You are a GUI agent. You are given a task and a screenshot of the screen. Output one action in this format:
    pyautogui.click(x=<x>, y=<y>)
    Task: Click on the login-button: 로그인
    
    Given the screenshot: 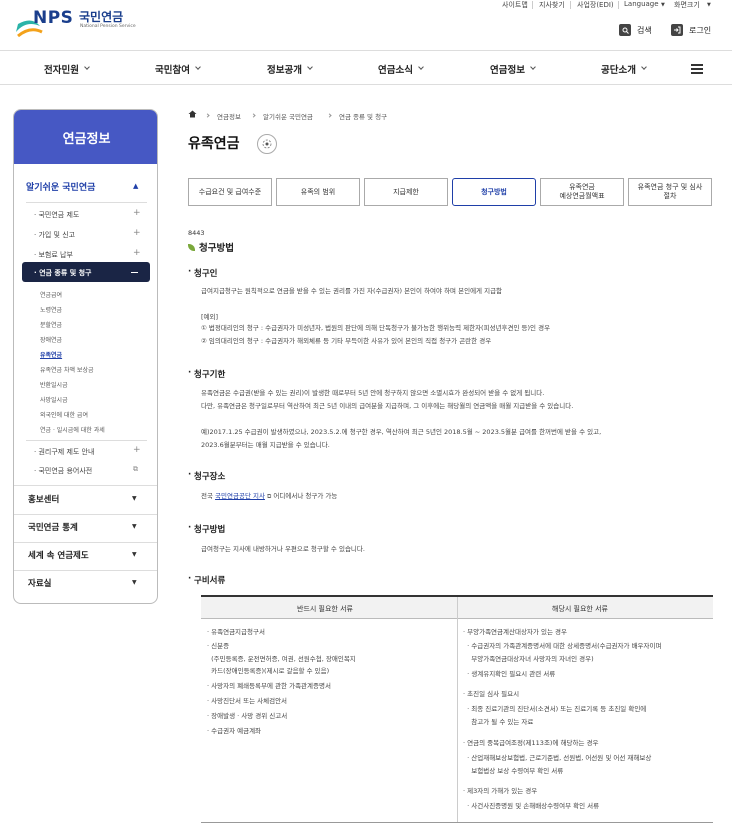 What is the action you would take?
    pyautogui.click(x=691, y=30)
    